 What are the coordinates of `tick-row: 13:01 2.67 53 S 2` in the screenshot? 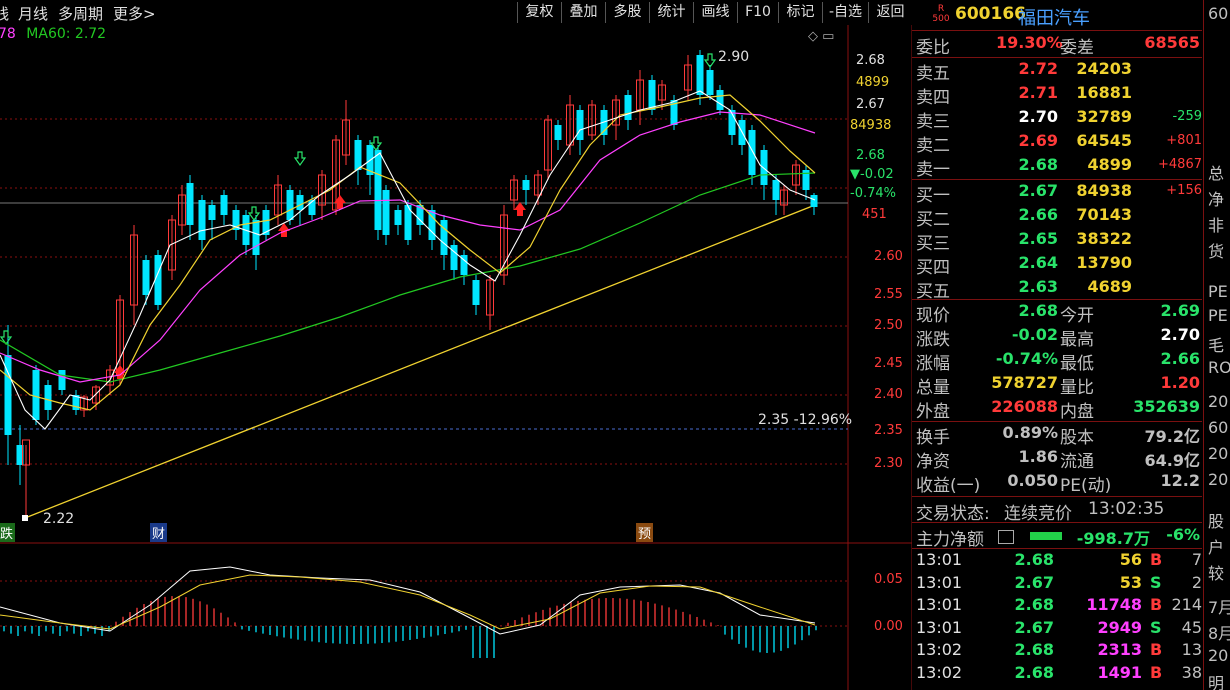 It's located at (1057, 584).